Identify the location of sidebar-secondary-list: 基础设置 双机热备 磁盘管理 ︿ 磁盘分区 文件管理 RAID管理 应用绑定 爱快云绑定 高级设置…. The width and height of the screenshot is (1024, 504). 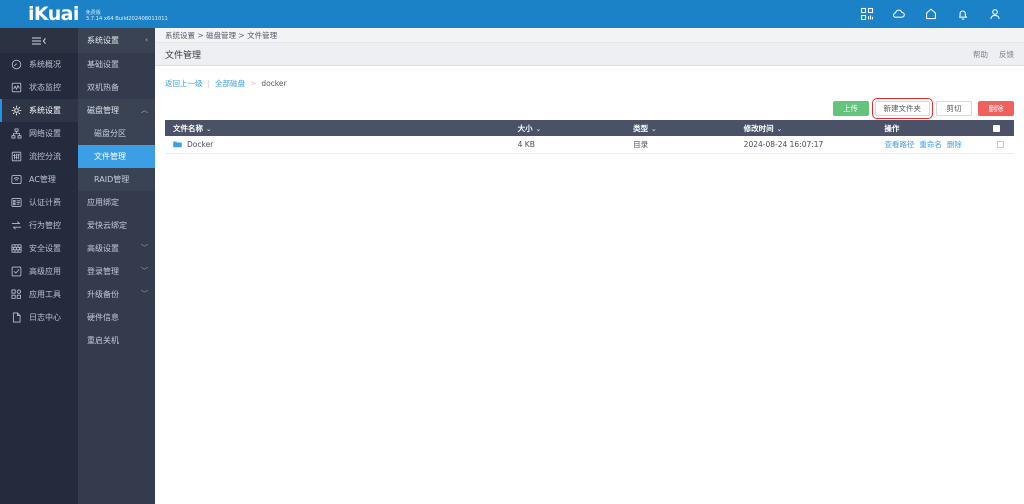
(116, 202).